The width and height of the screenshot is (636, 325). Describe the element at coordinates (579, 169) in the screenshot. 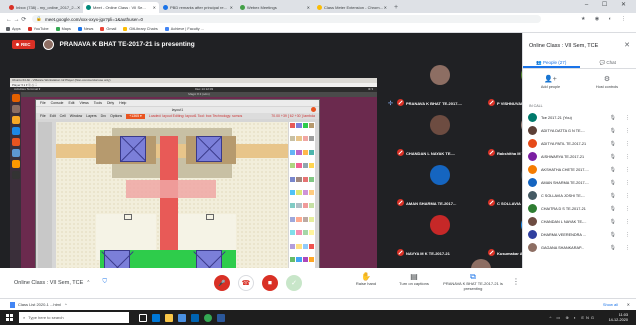

I see `participant-row: AKSHATHA CHETE 2017-... 🎙 ⋮` at that location.